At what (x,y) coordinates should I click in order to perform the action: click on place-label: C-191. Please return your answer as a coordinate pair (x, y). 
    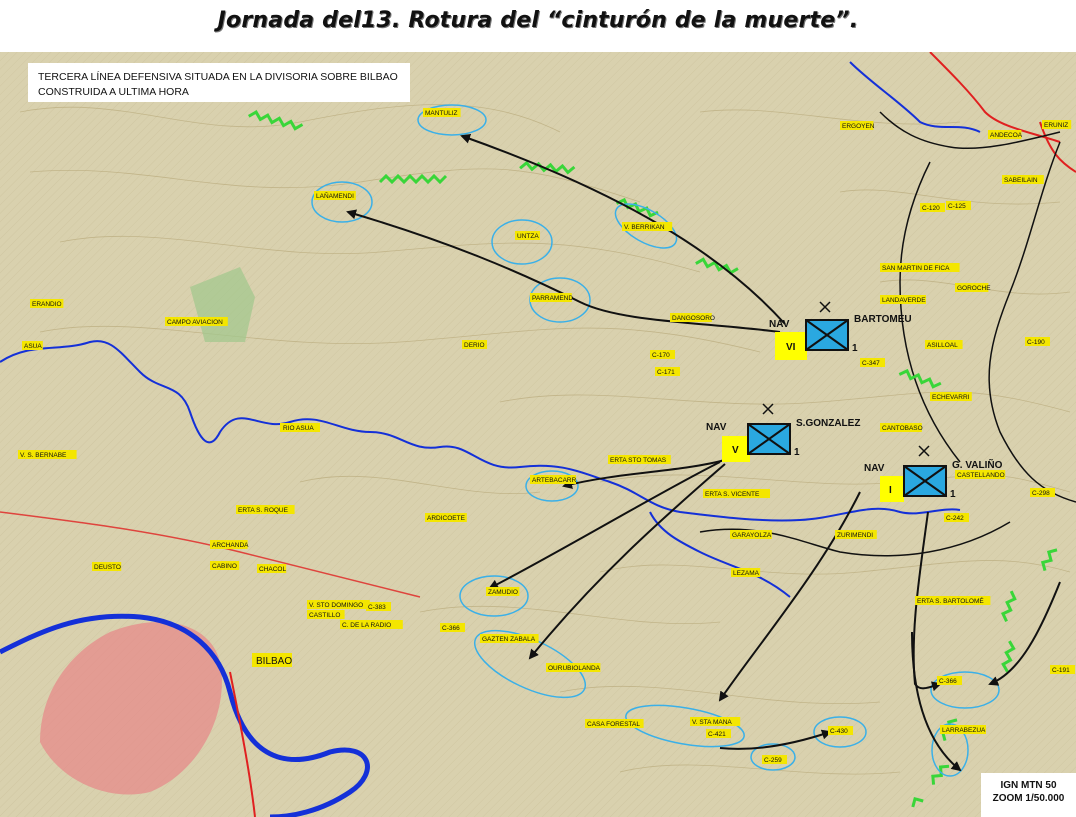
    Looking at the image, I should click on (1061, 670).